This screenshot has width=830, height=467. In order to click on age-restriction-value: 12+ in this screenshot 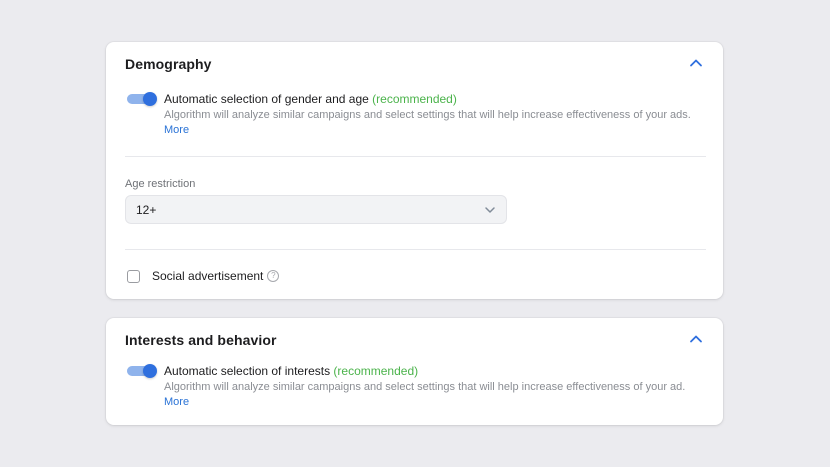, I will do `click(146, 209)`.